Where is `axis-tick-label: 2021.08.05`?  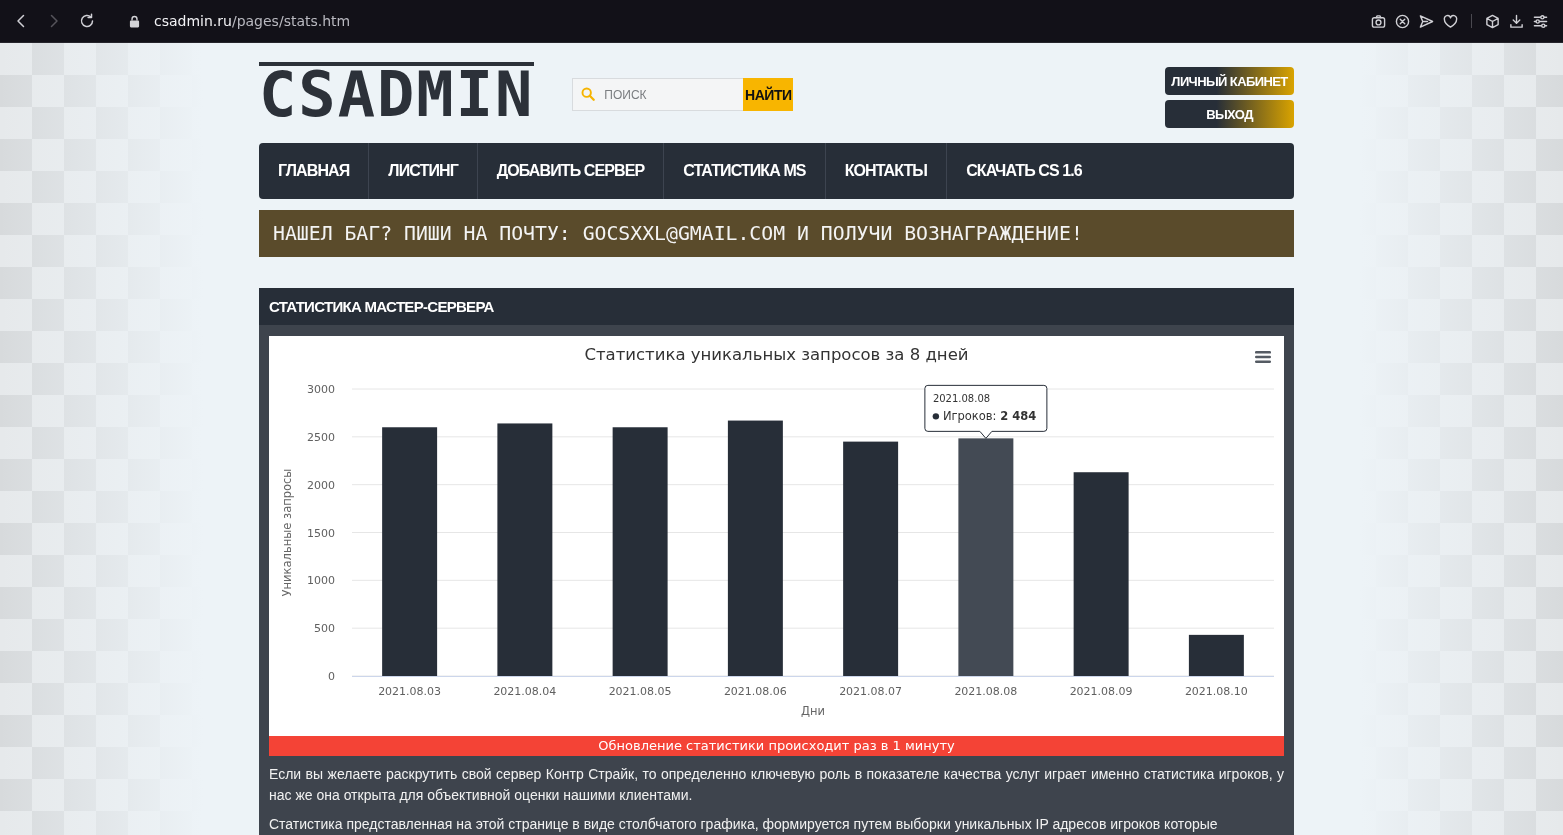
axis-tick-label: 2021.08.05 is located at coordinates (640, 691).